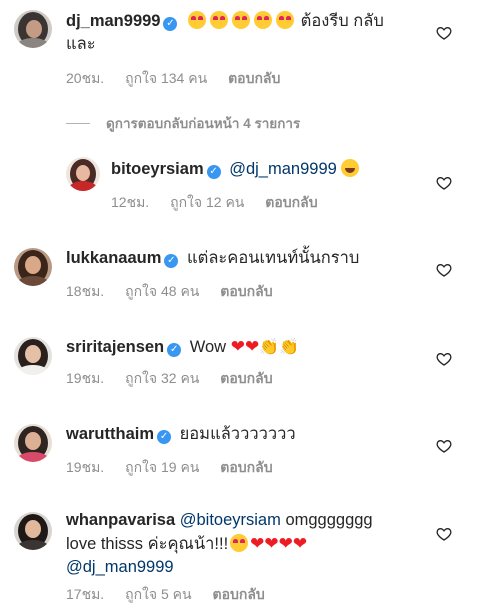 The image size is (480, 613). Describe the element at coordinates (207, 202) in the screenshot. I see `like-count: ถูกใจ 12 คน` at that location.